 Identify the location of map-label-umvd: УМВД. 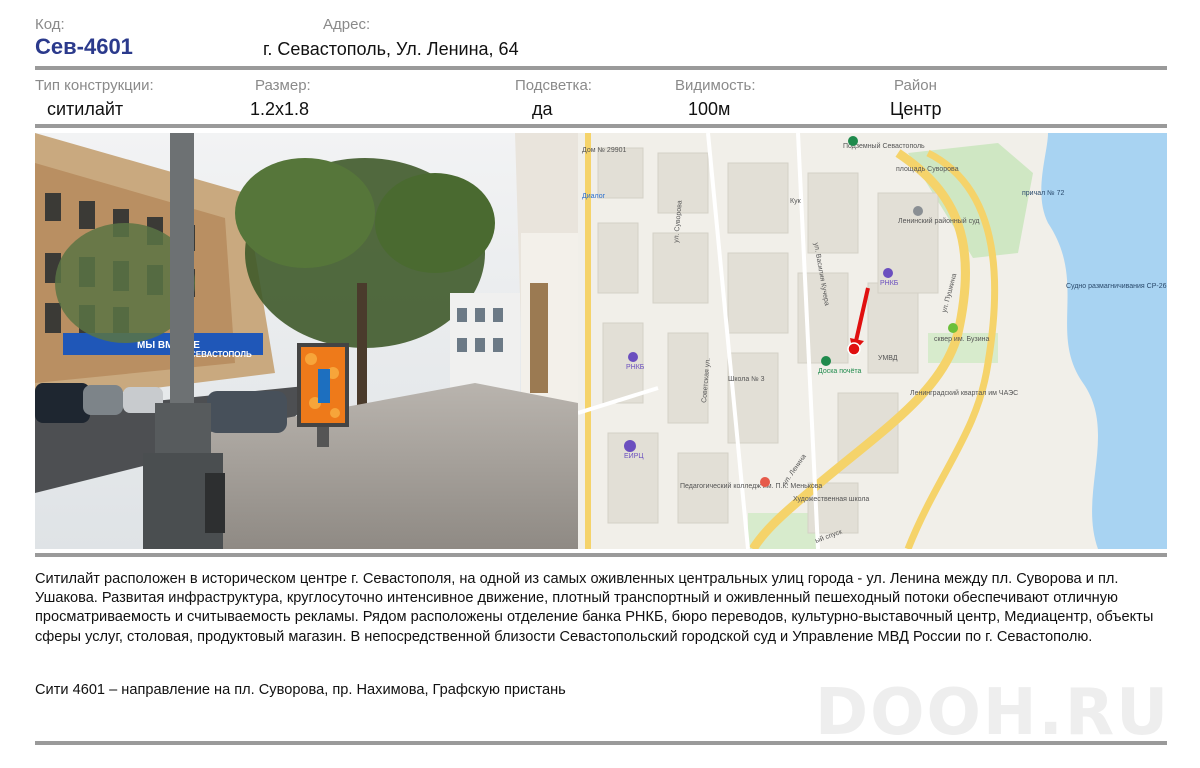
(888, 358).